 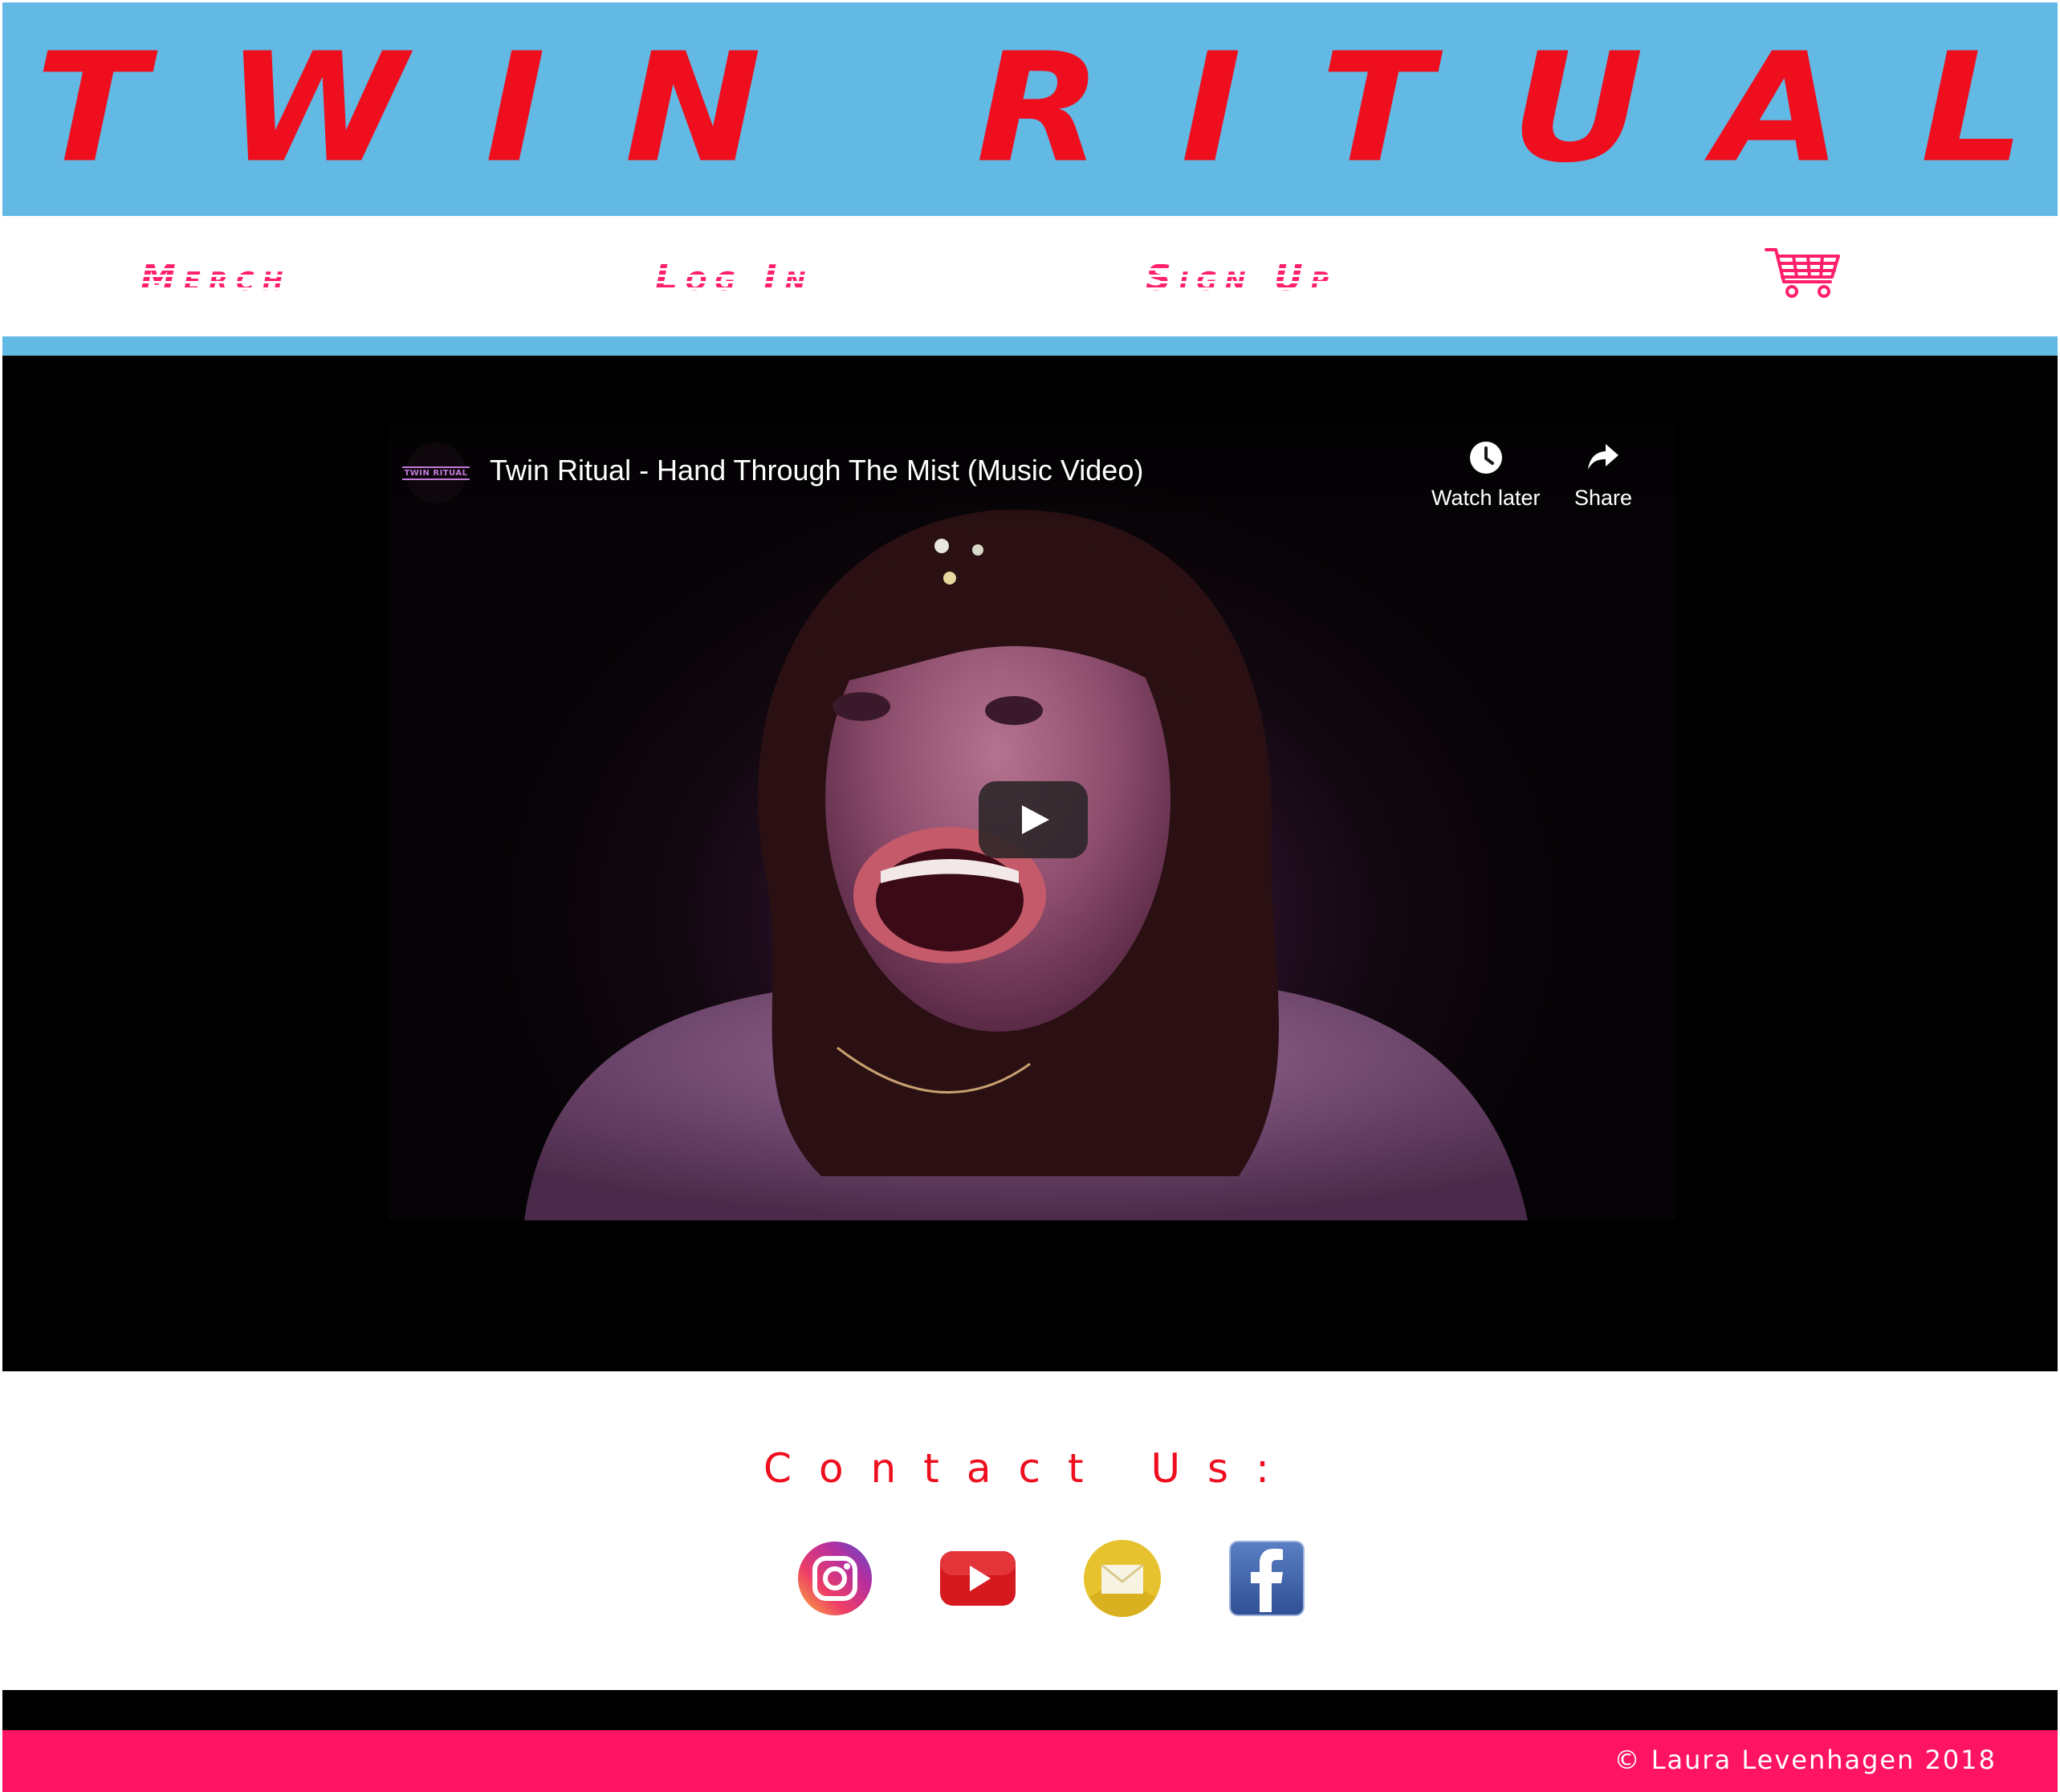 I want to click on instagram-icon, so click(x=835, y=1578).